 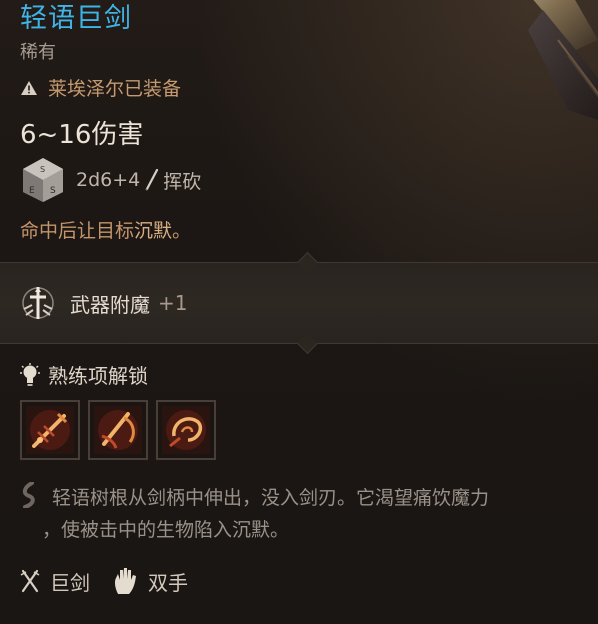 What do you see at coordinates (43, 180) in the screenshot?
I see `dice-icon: S E S` at bounding box center [43, 180].